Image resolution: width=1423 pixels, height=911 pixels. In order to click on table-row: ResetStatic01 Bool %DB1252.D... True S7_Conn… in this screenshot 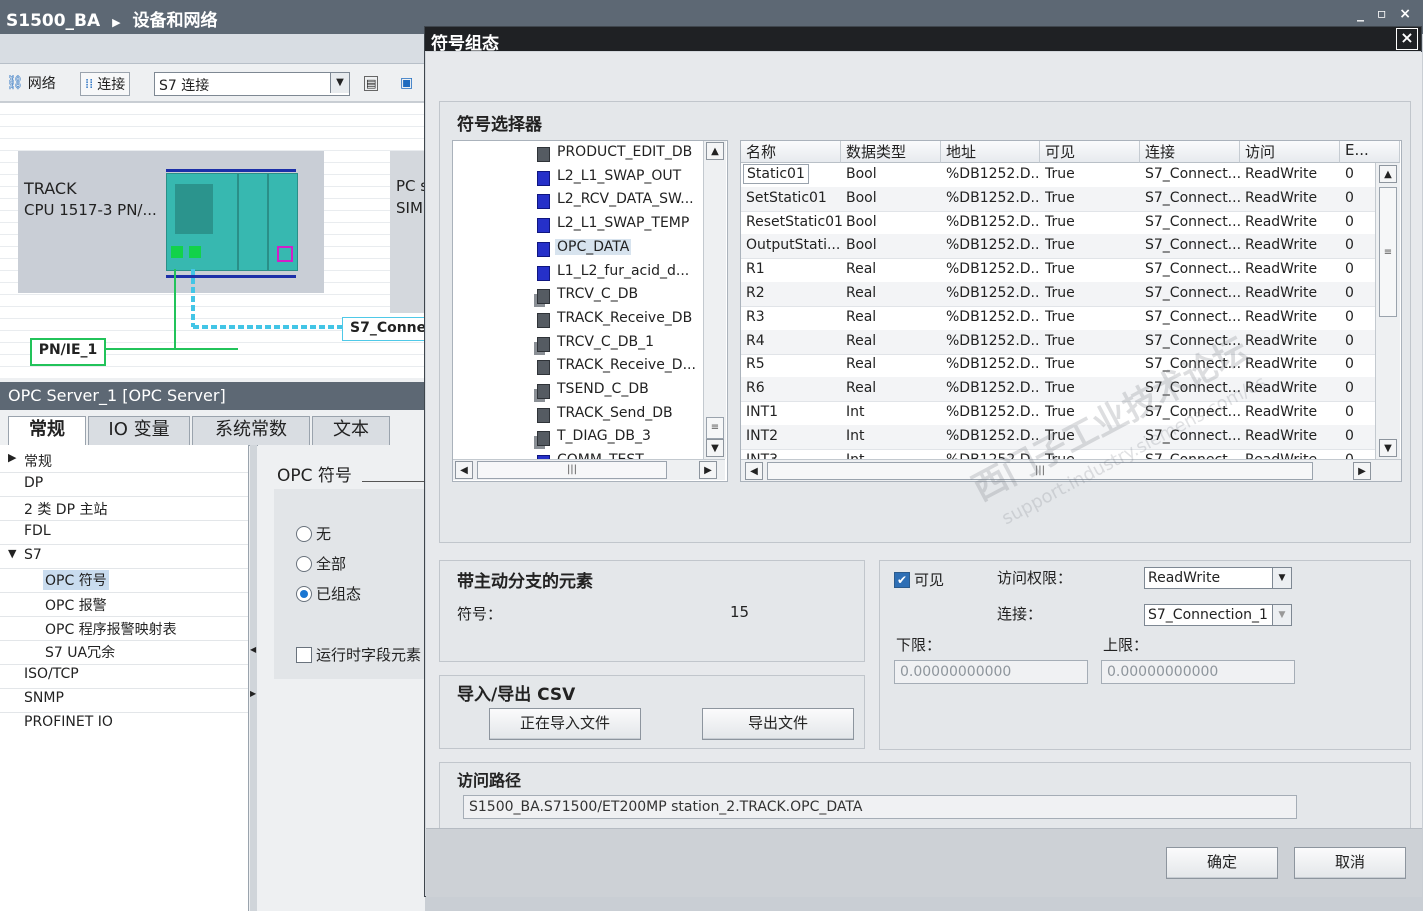, I will do `click(1058, 223)`.